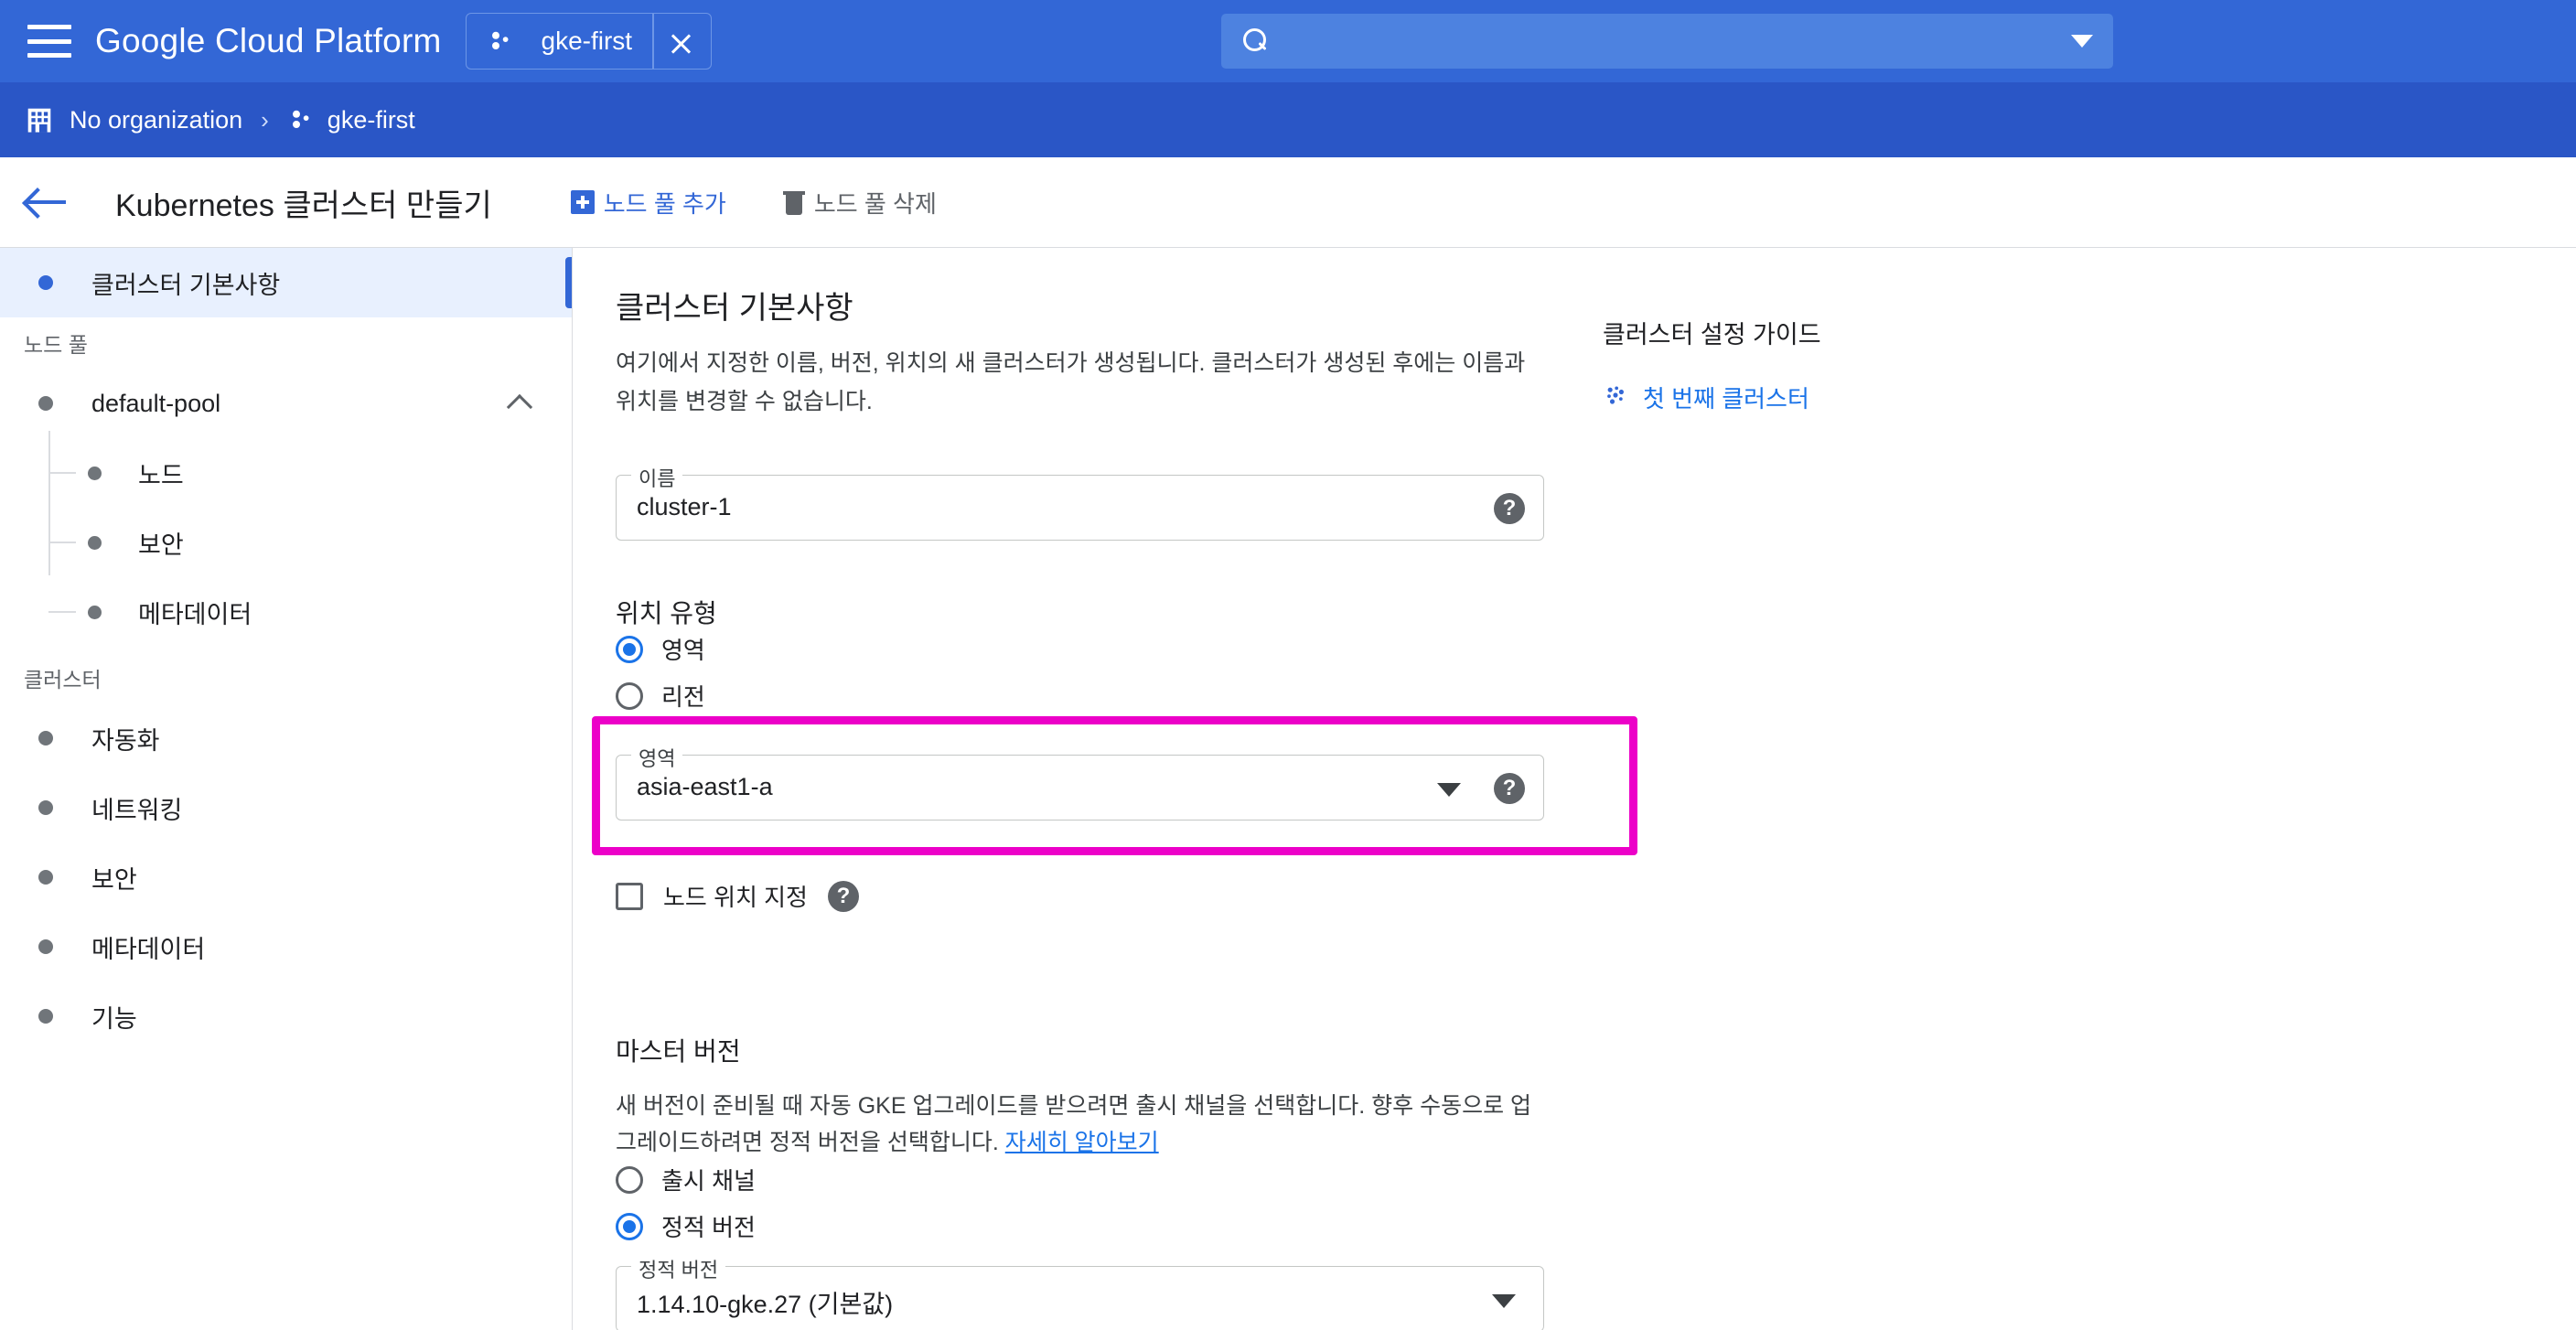 The height and width of the screenshot is (1330, 2576). Describe the element at coordinates (667, 613) in the screenshot. I see `location-type-heading: 위치 유형` at that location.